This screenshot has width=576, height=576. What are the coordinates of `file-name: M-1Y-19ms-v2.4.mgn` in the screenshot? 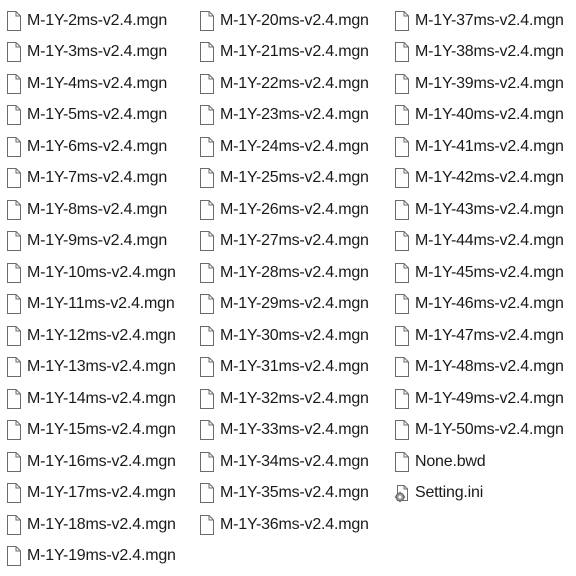 It's located at (101, 556).